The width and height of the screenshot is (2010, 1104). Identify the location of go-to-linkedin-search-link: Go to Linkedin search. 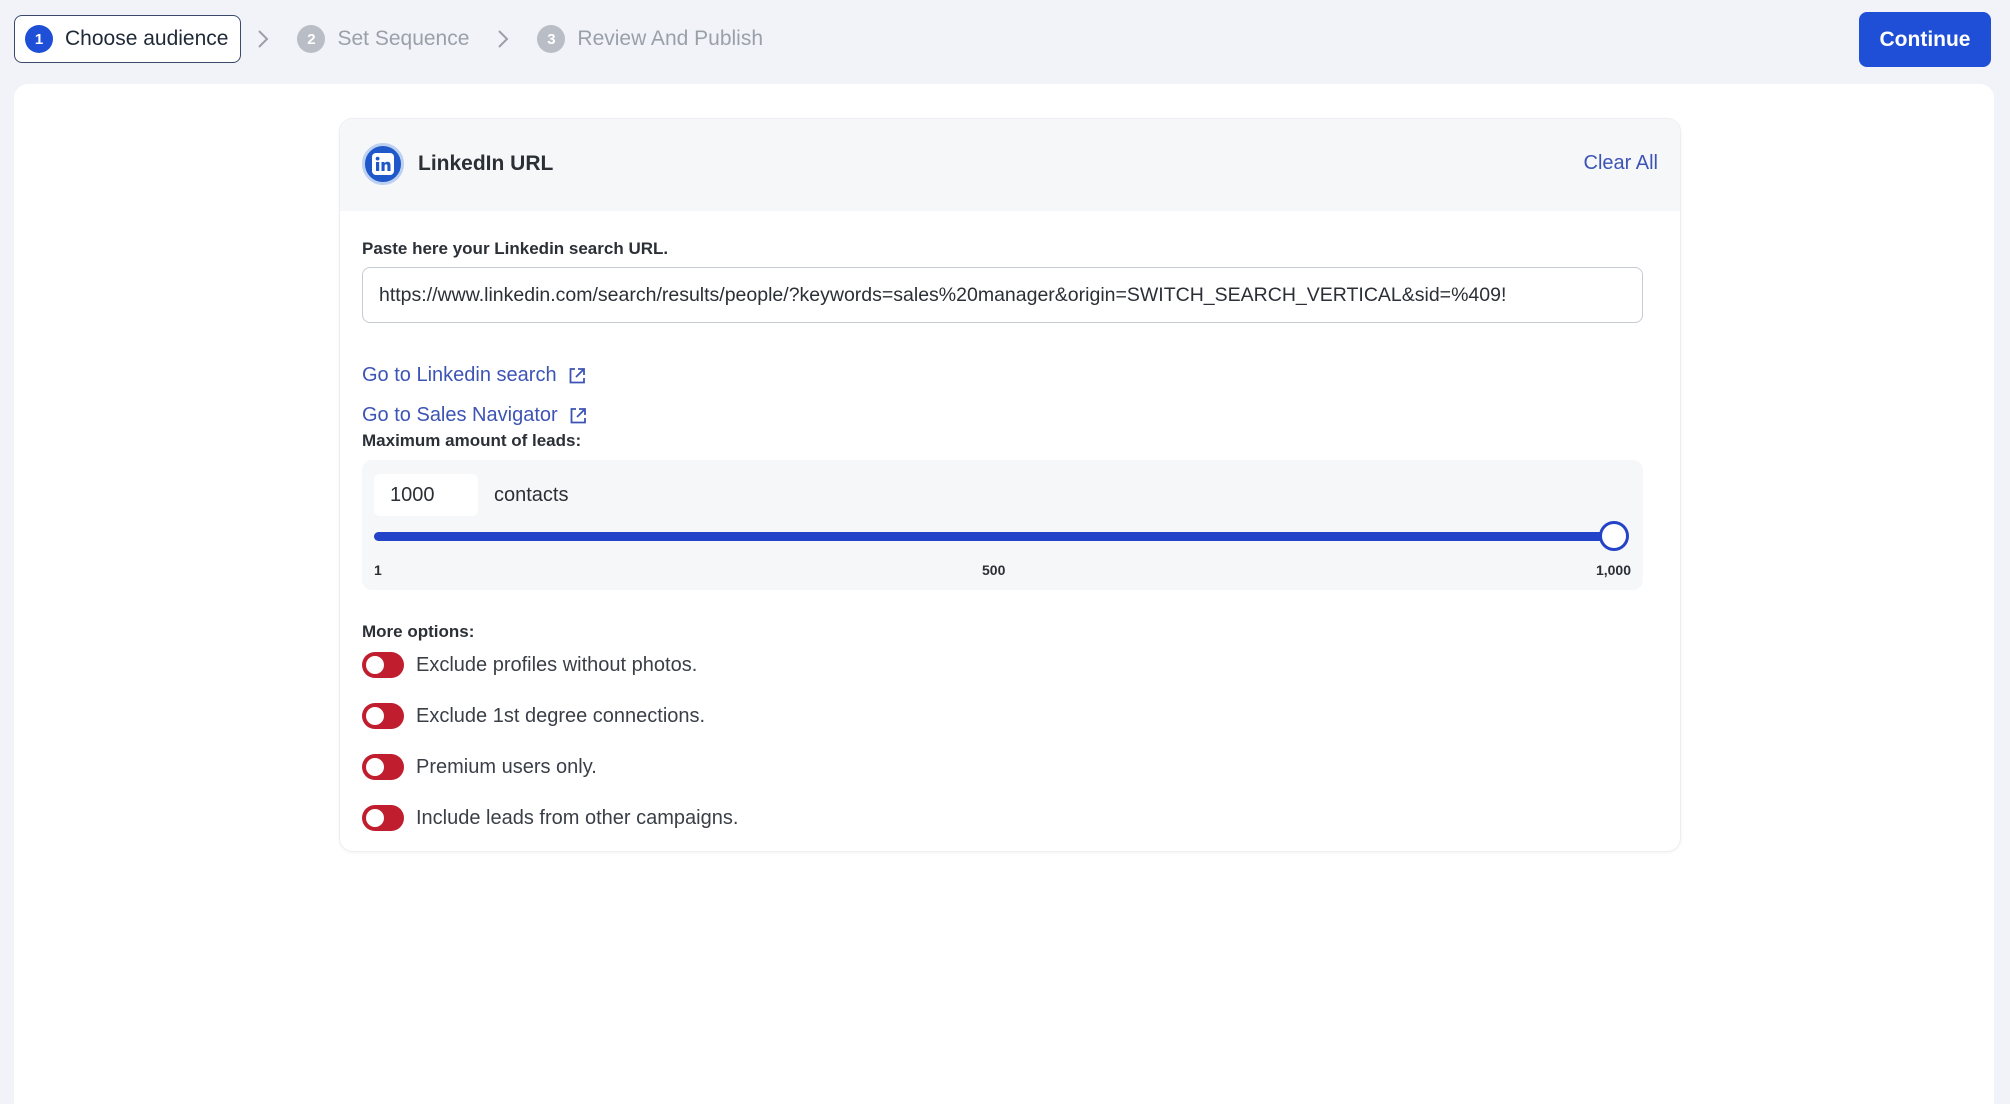
(474, 375).